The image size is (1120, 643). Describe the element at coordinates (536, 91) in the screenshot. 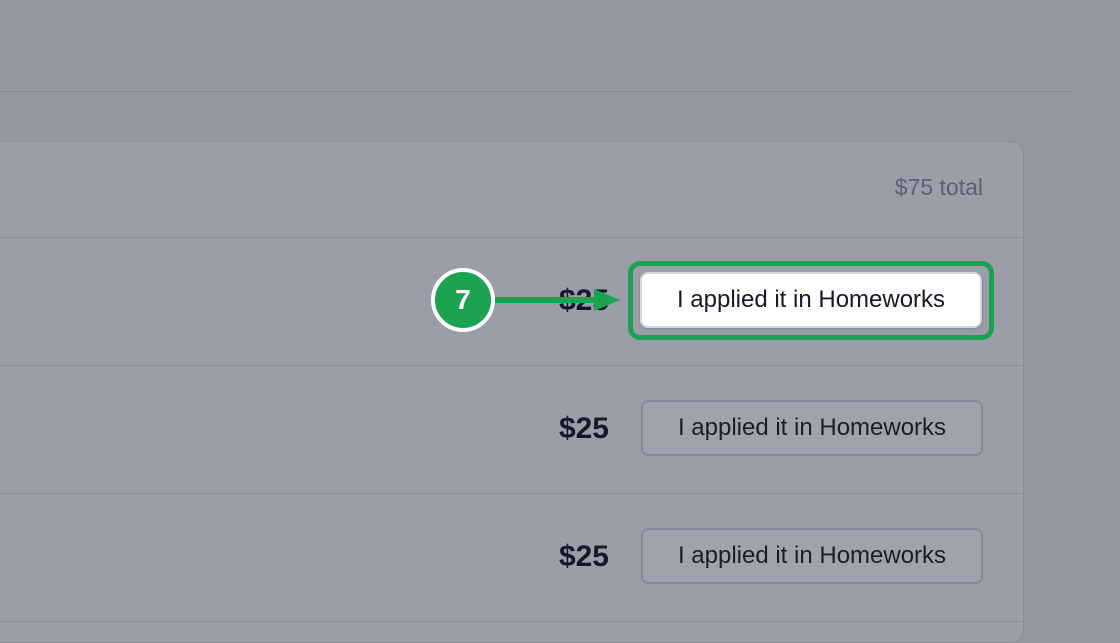

I see `top-divider` at that location.